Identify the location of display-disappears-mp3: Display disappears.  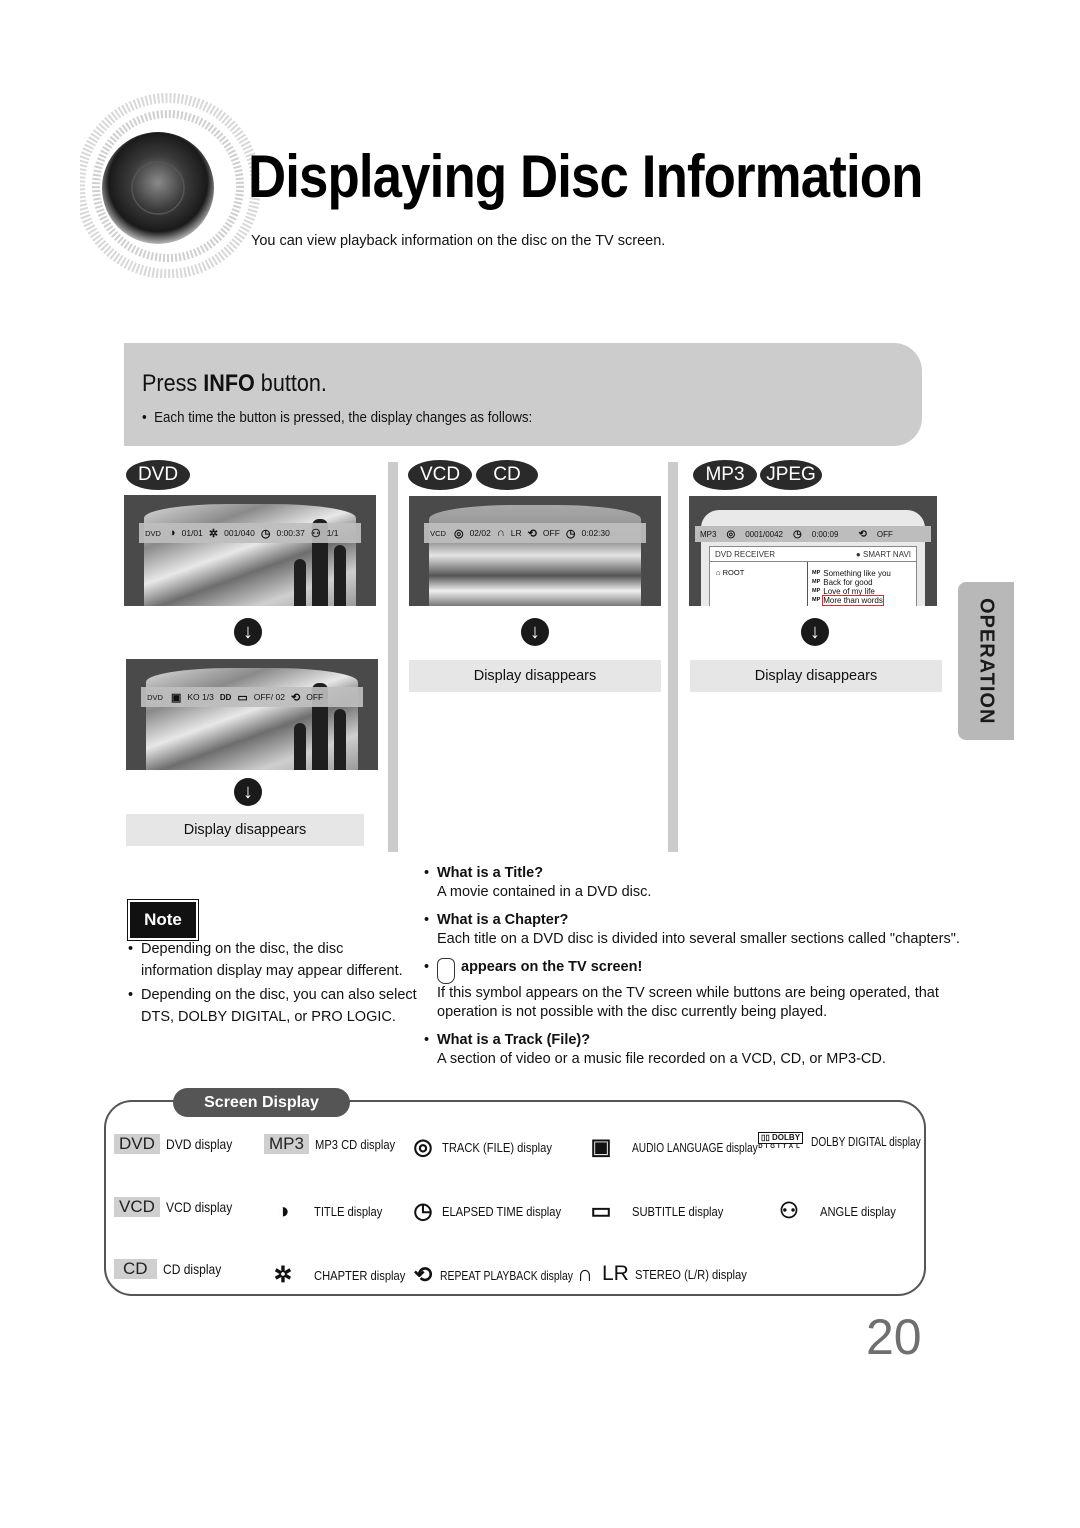
(816, 676).